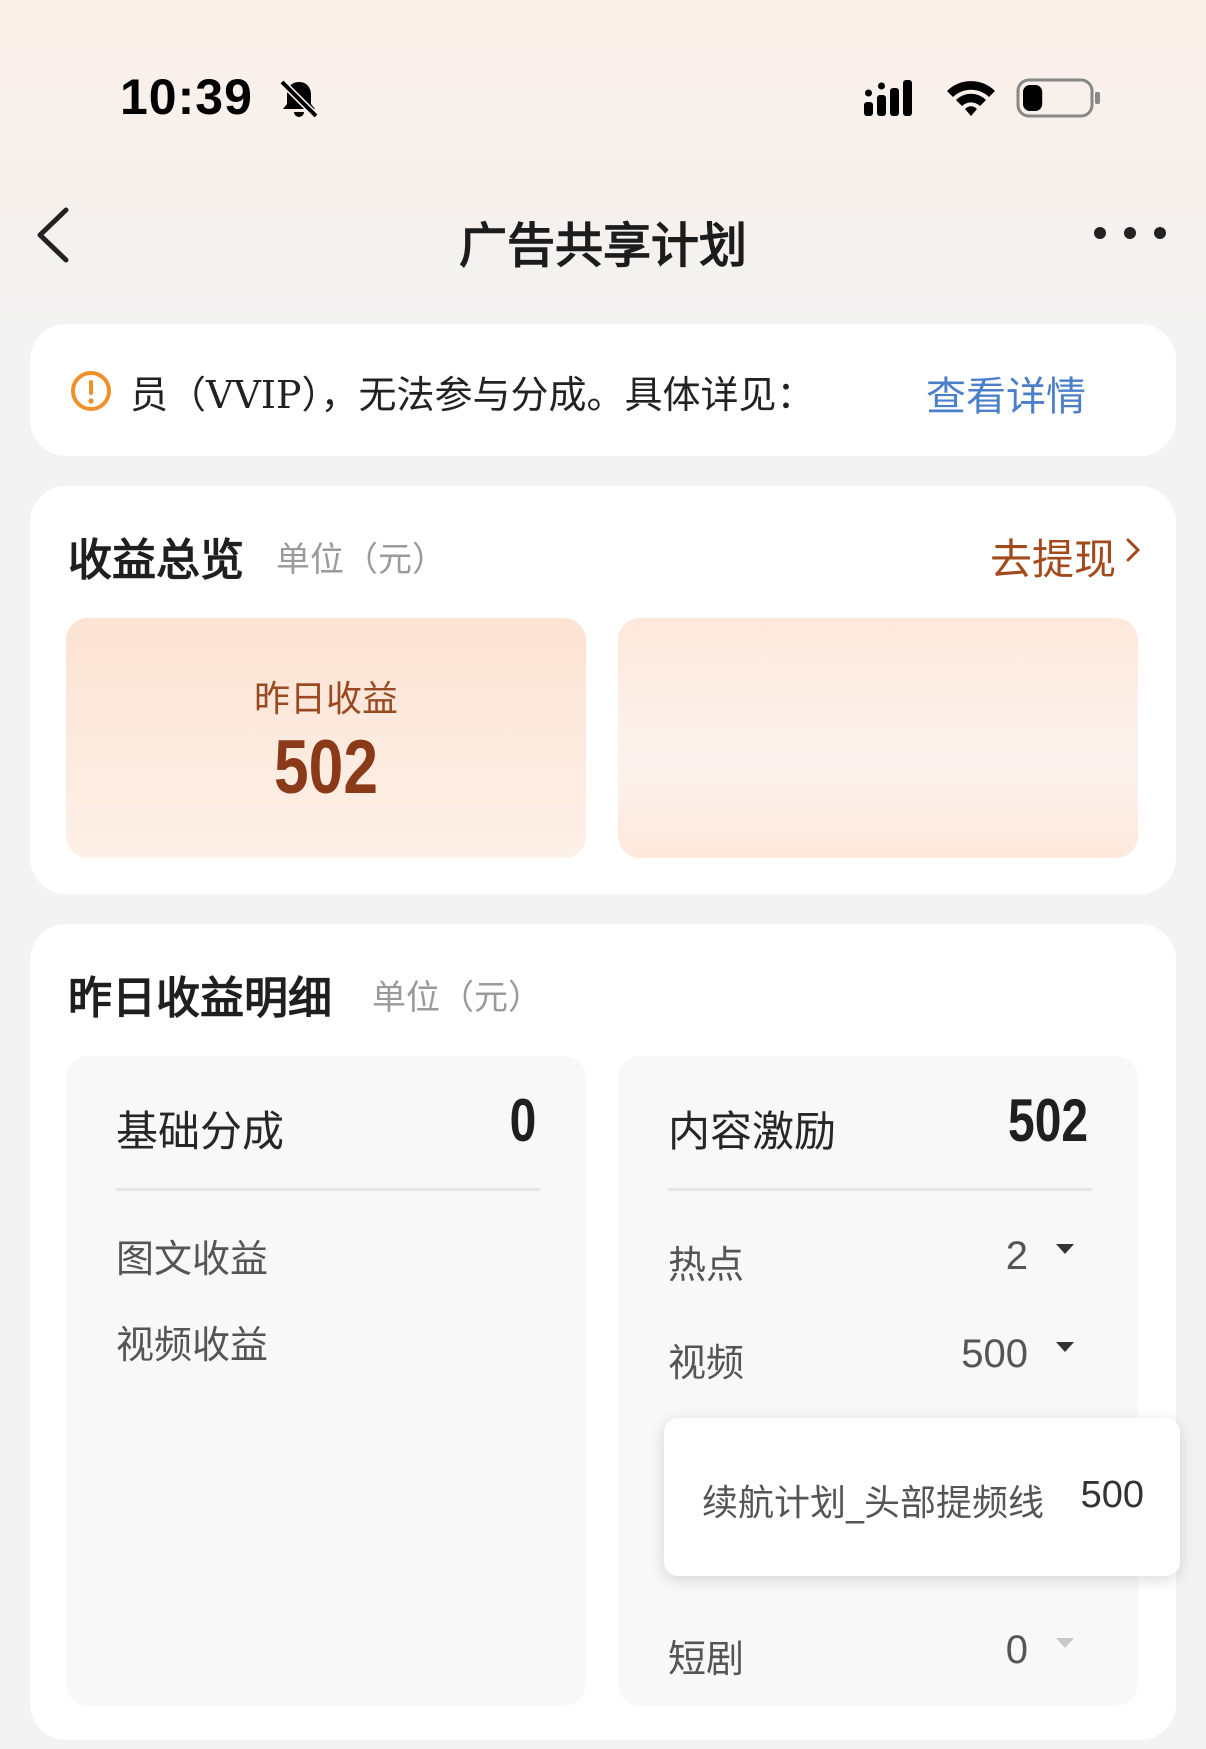 The width and height of the screenshot is (1206, 1749). What do you see at coordinates (1016, 1256) in the screenshot?
I see `row-value-hot: 2` at bounding box center [1016, 1256].